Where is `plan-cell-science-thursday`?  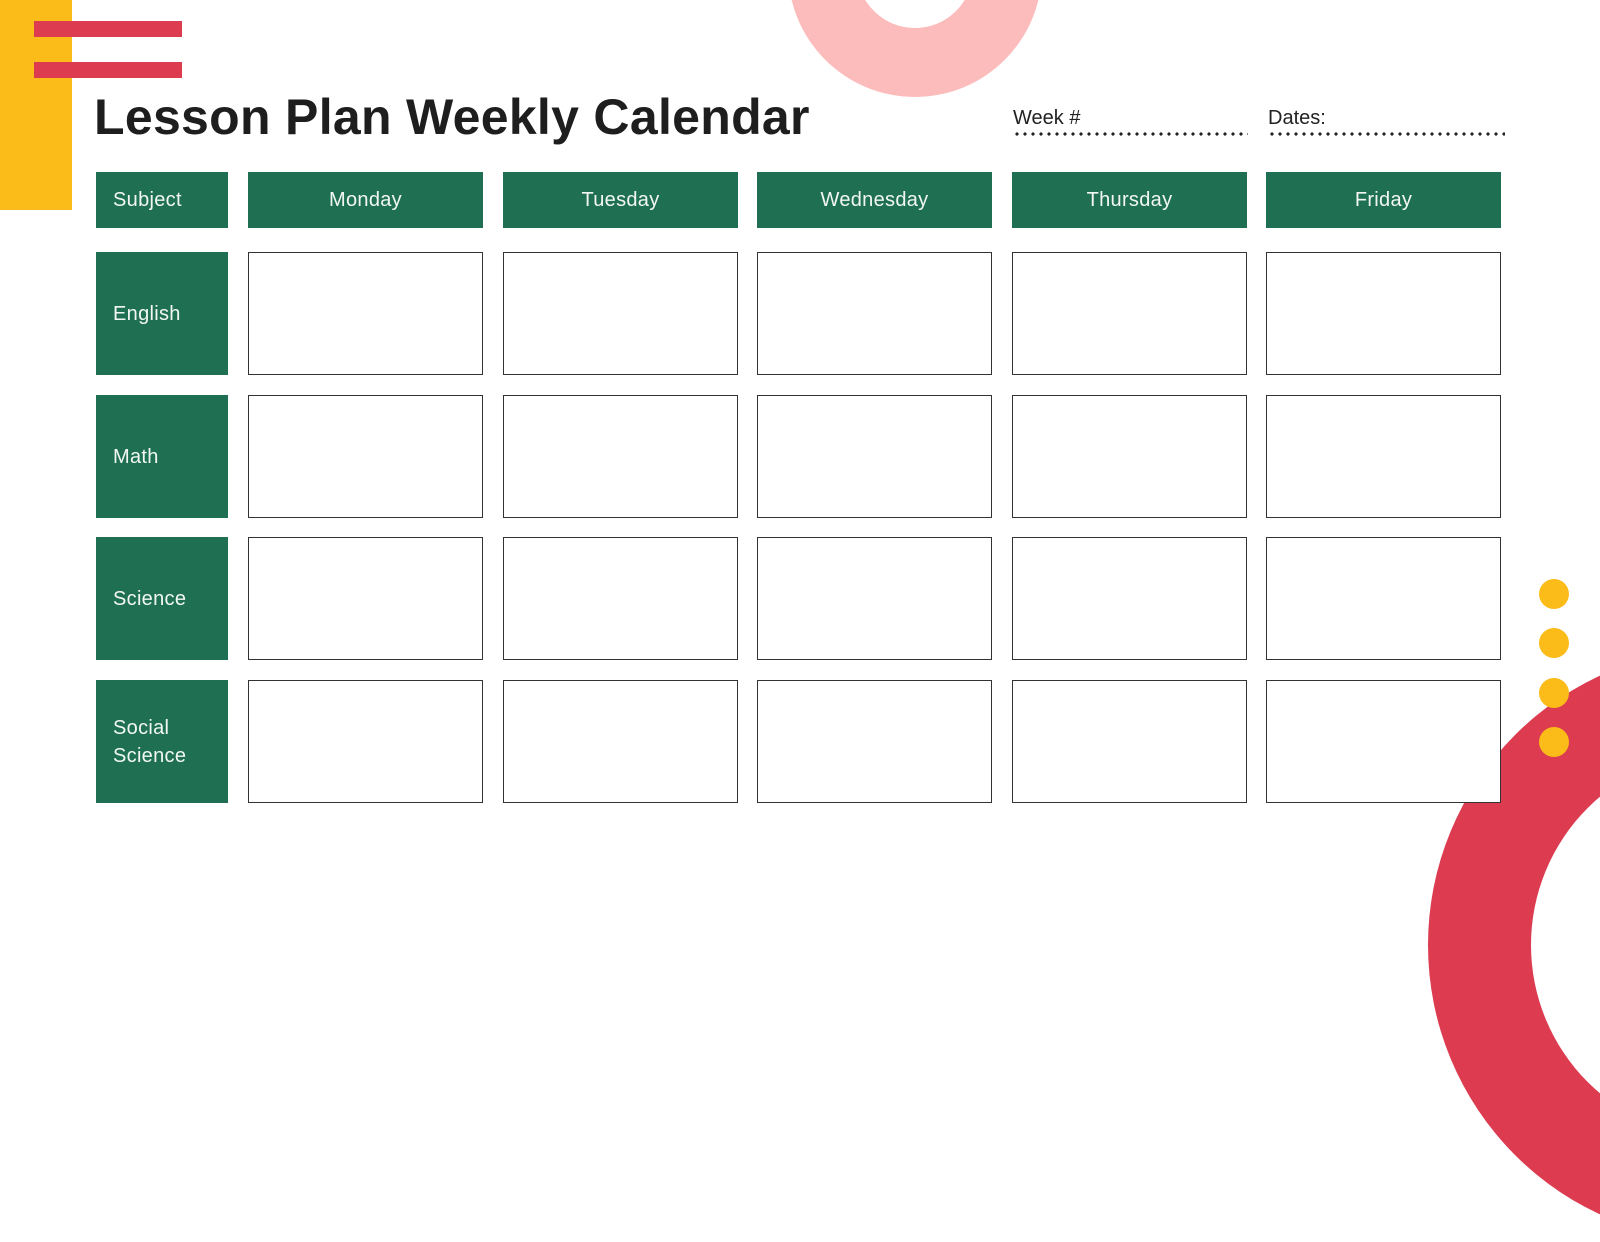 plan-cell-science-thursday is located at coordinates (1129, 598).